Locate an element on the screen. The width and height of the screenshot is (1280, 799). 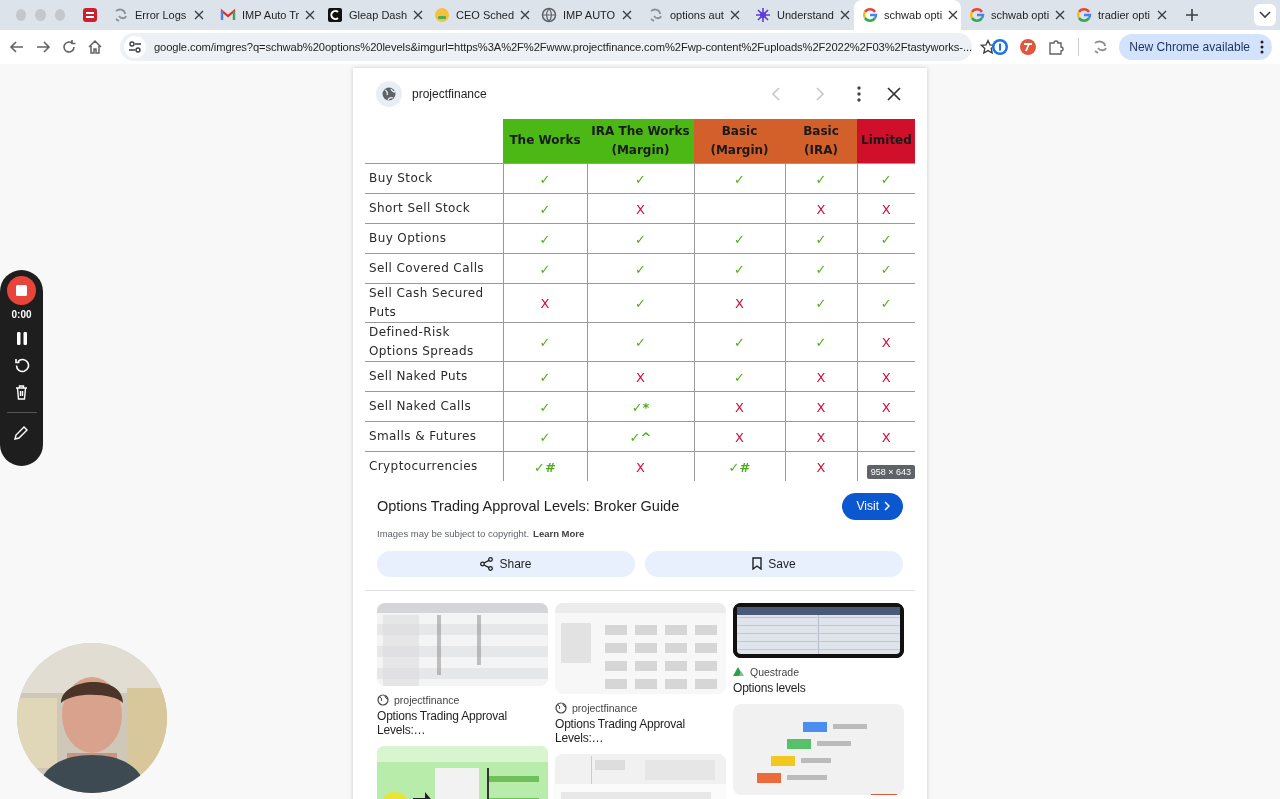
row-label: Sell Naked Puts is located at coordinates (434, 376).